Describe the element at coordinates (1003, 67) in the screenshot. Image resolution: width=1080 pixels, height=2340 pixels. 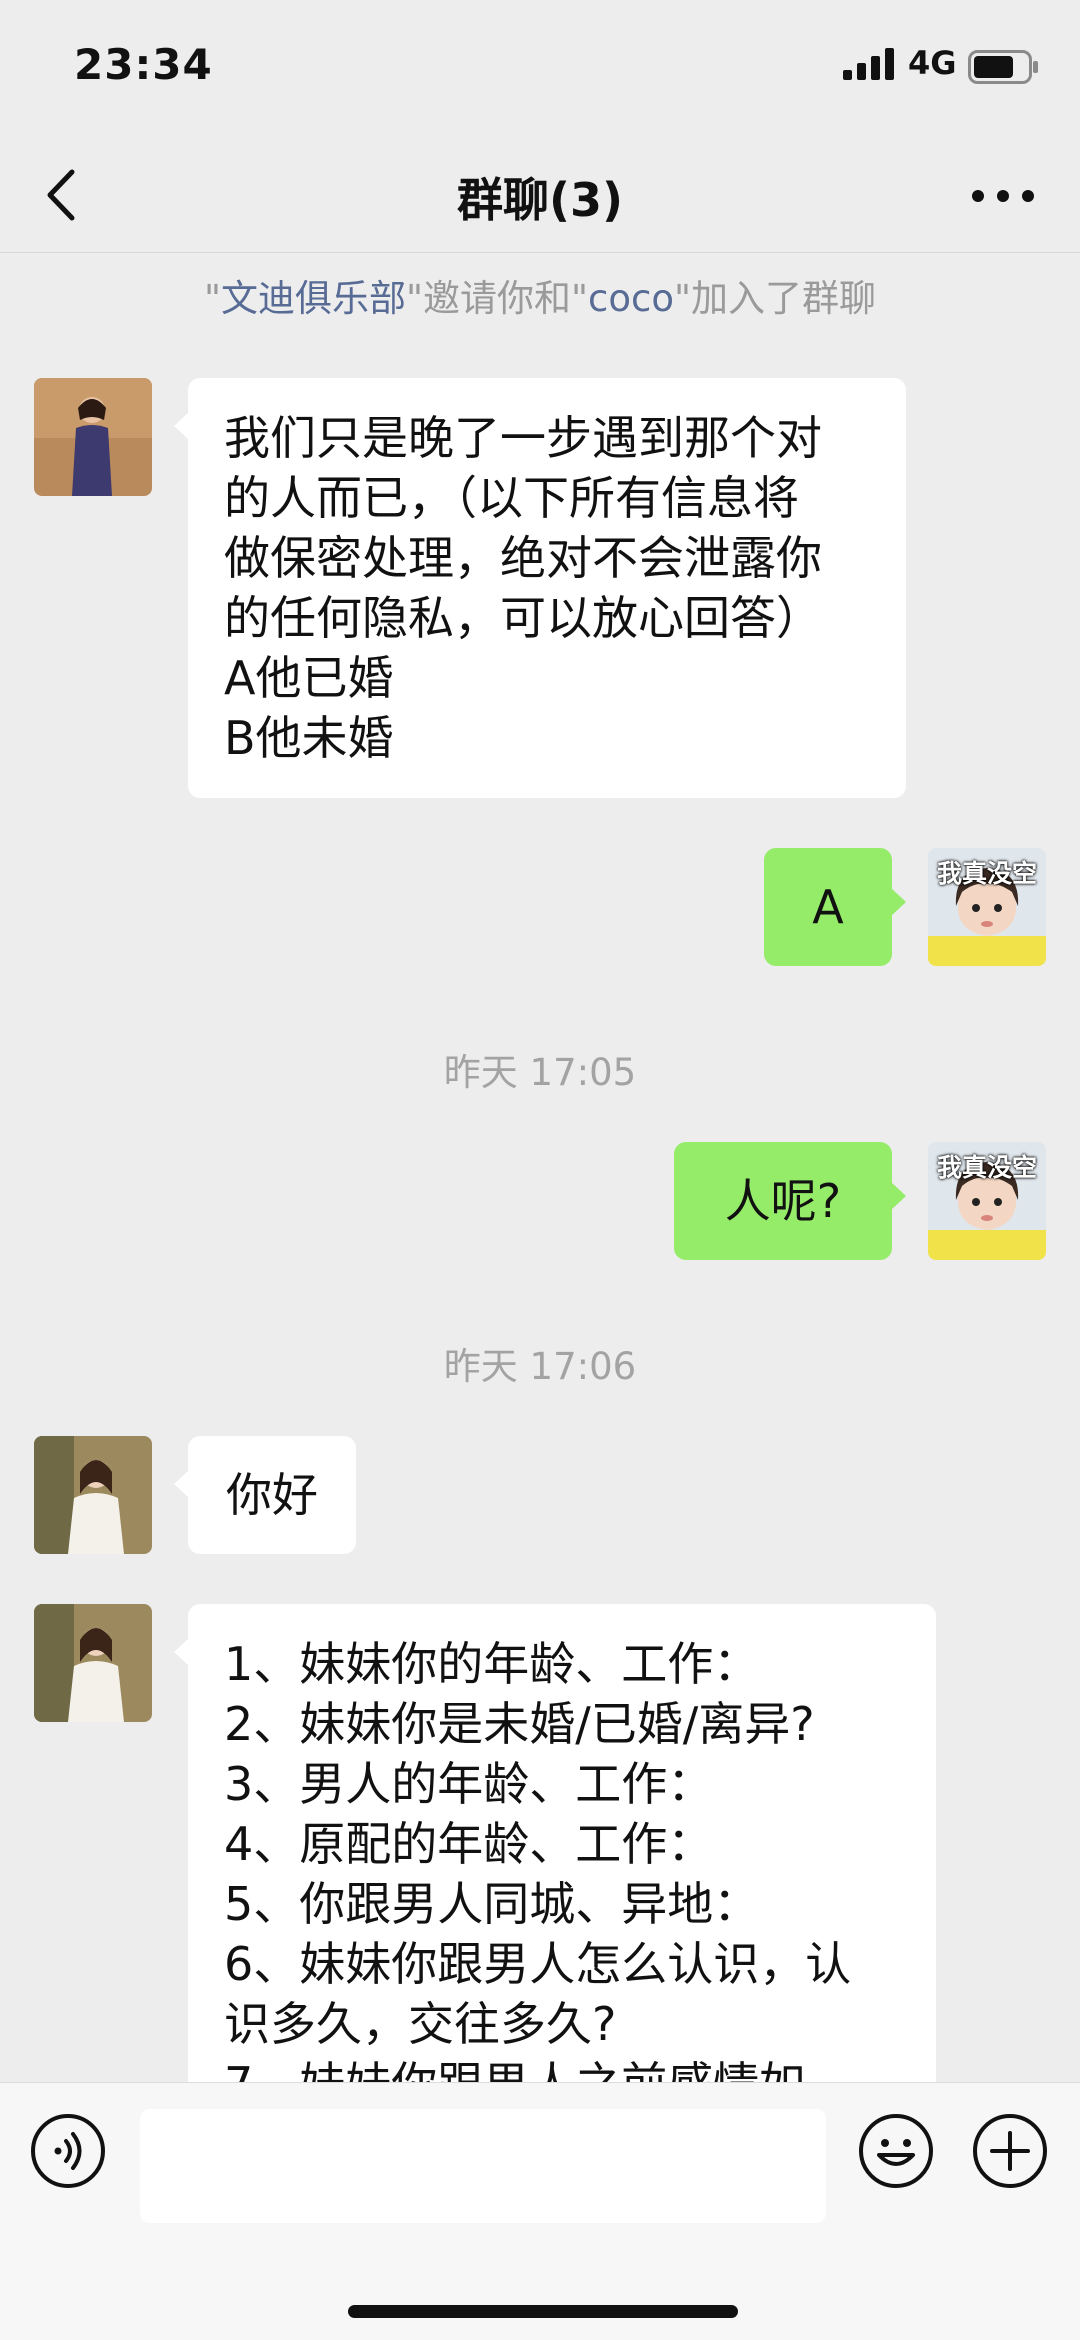
I see `battery-icon` at that location.